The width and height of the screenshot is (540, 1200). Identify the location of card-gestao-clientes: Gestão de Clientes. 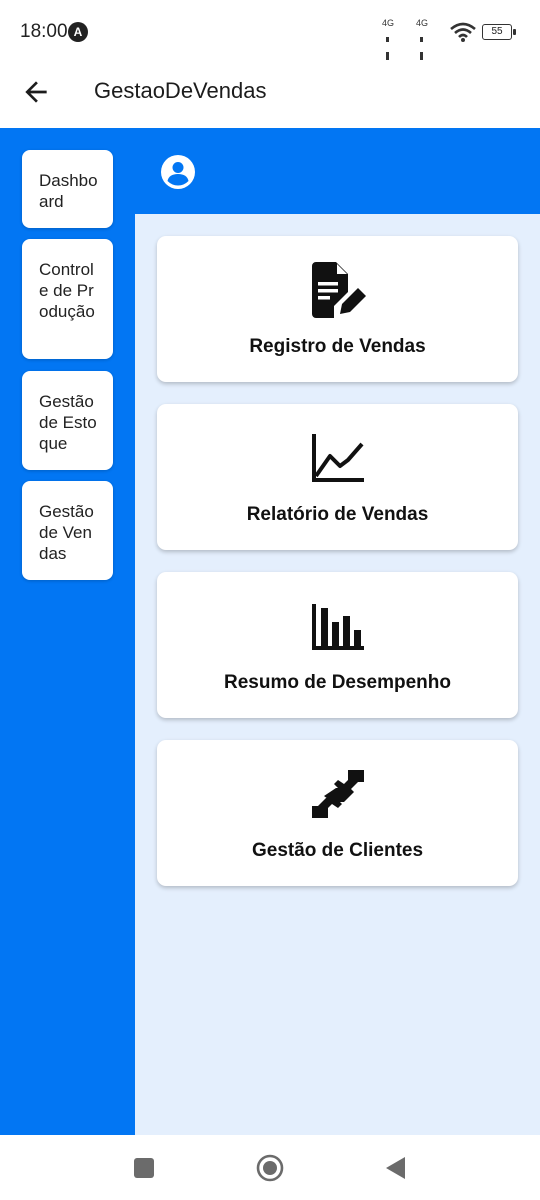
(337, 813).